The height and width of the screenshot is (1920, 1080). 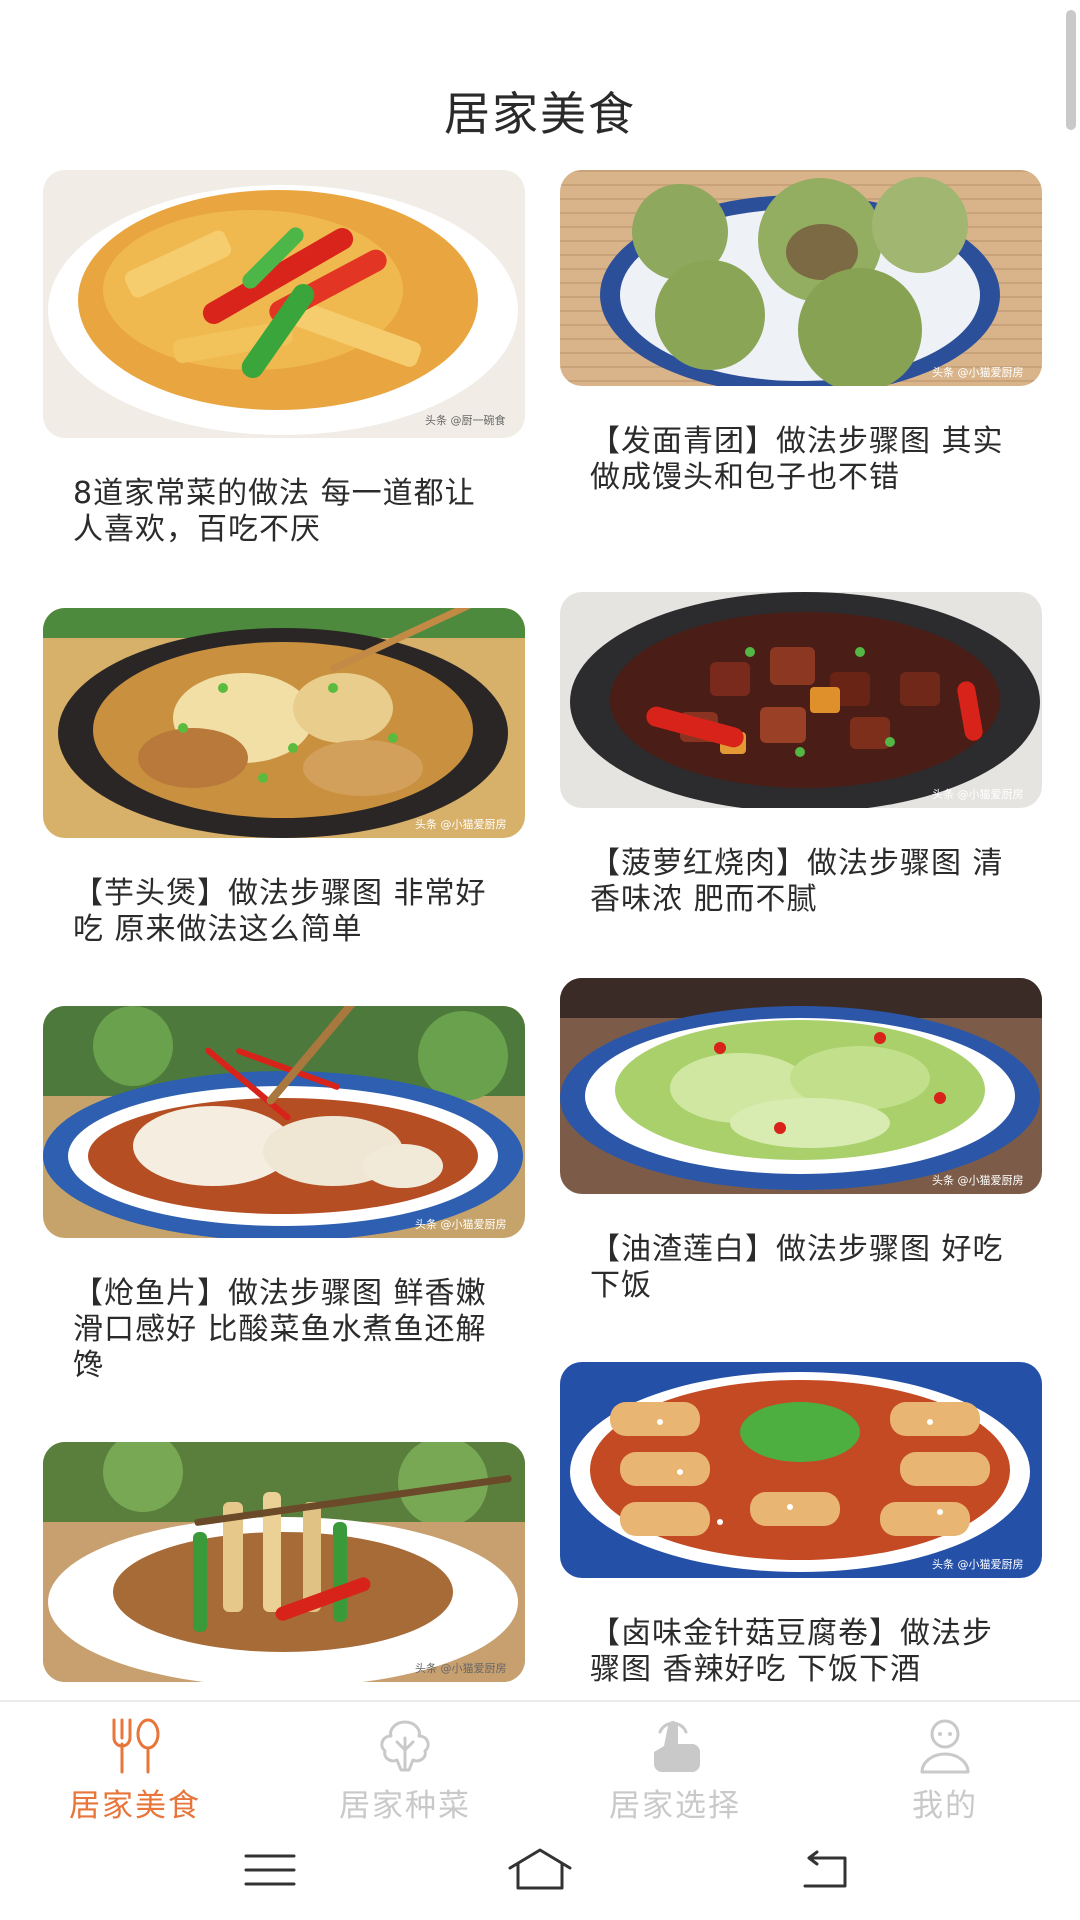 I want to click on tab-label: 居家种菜, so click(x=405, y=1806).